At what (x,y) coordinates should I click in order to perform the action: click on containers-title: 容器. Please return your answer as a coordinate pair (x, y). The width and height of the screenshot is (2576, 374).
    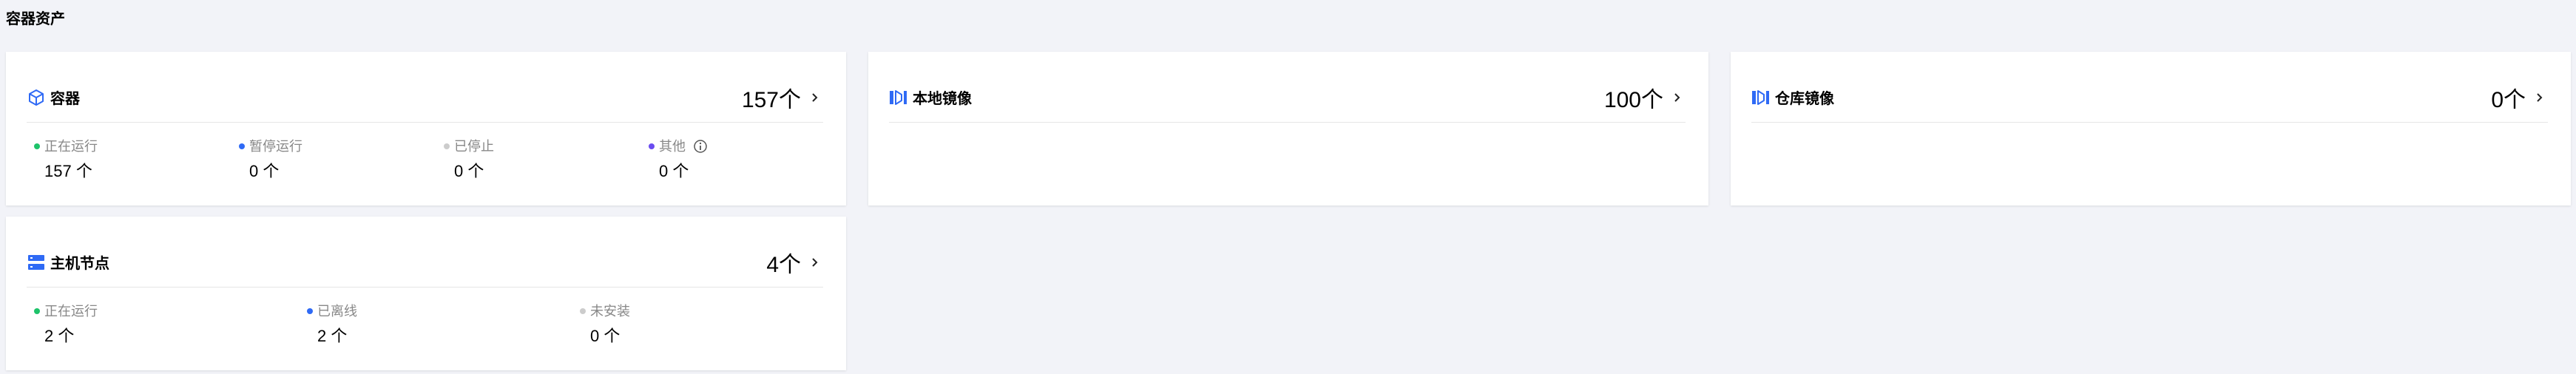
    Looking at the image, I should click on (65, 99).